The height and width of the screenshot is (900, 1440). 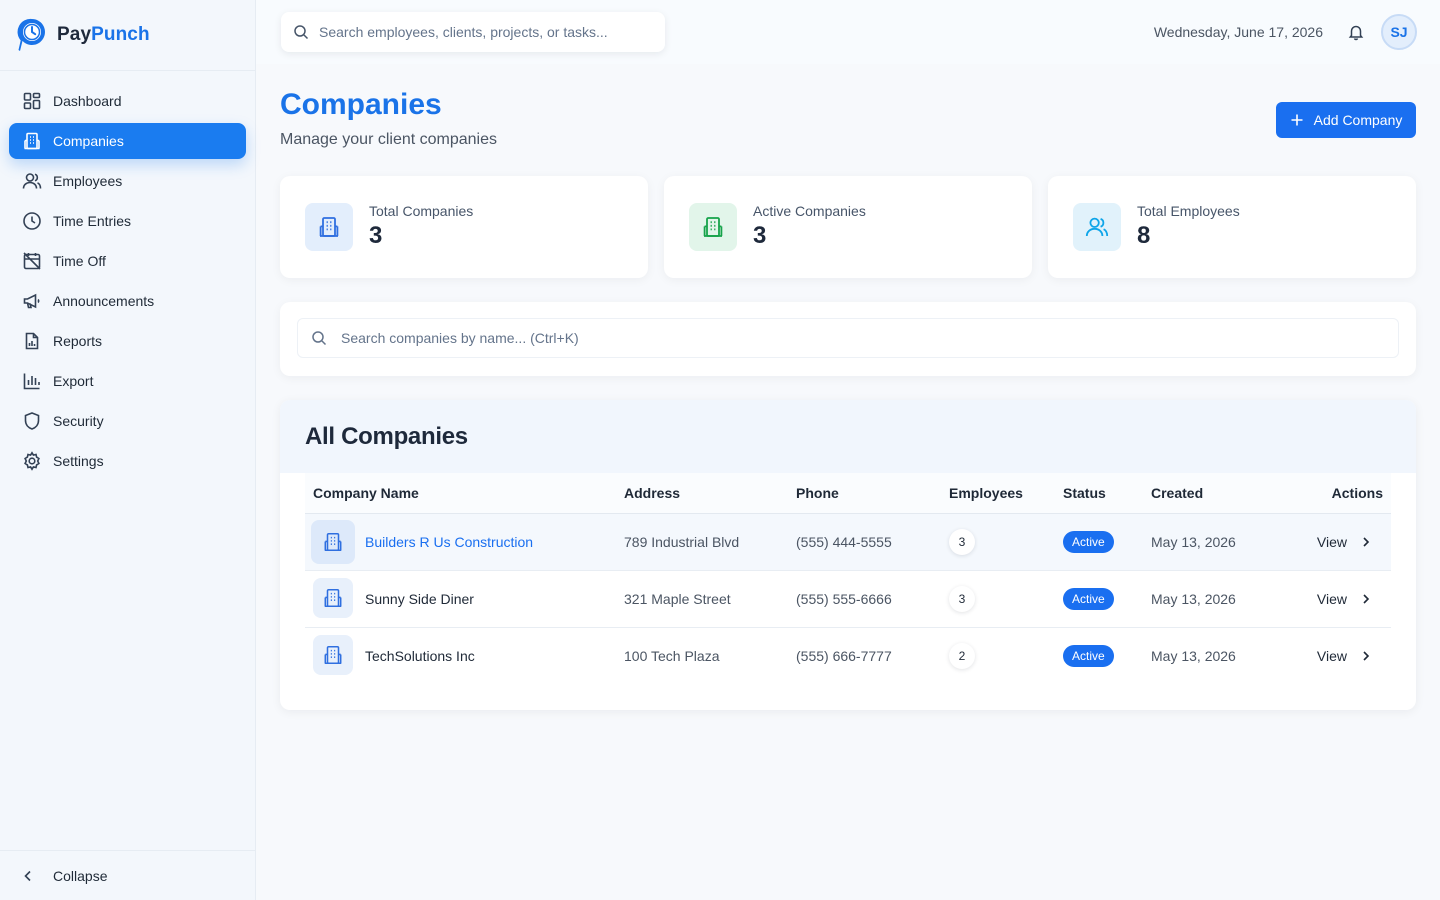 What do you see at coordinates (361, 104) in the screenshot?
I see `page-title: Companies` at bounding box center [361, 104].